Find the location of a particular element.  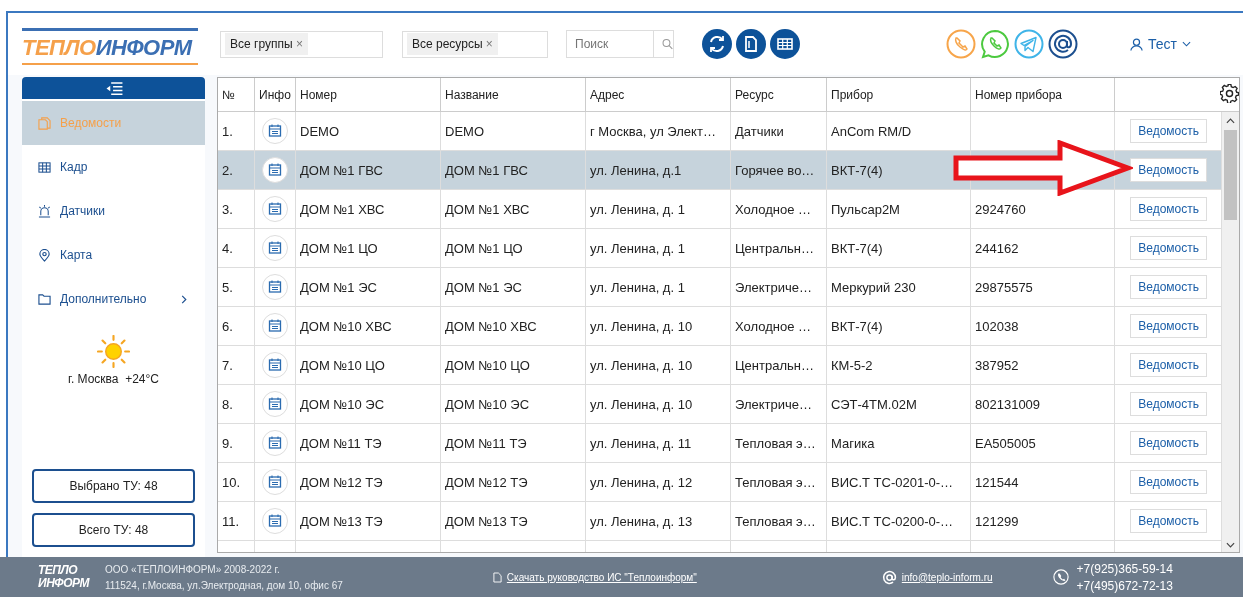

folder-icon is located at coordinates (44, 299).